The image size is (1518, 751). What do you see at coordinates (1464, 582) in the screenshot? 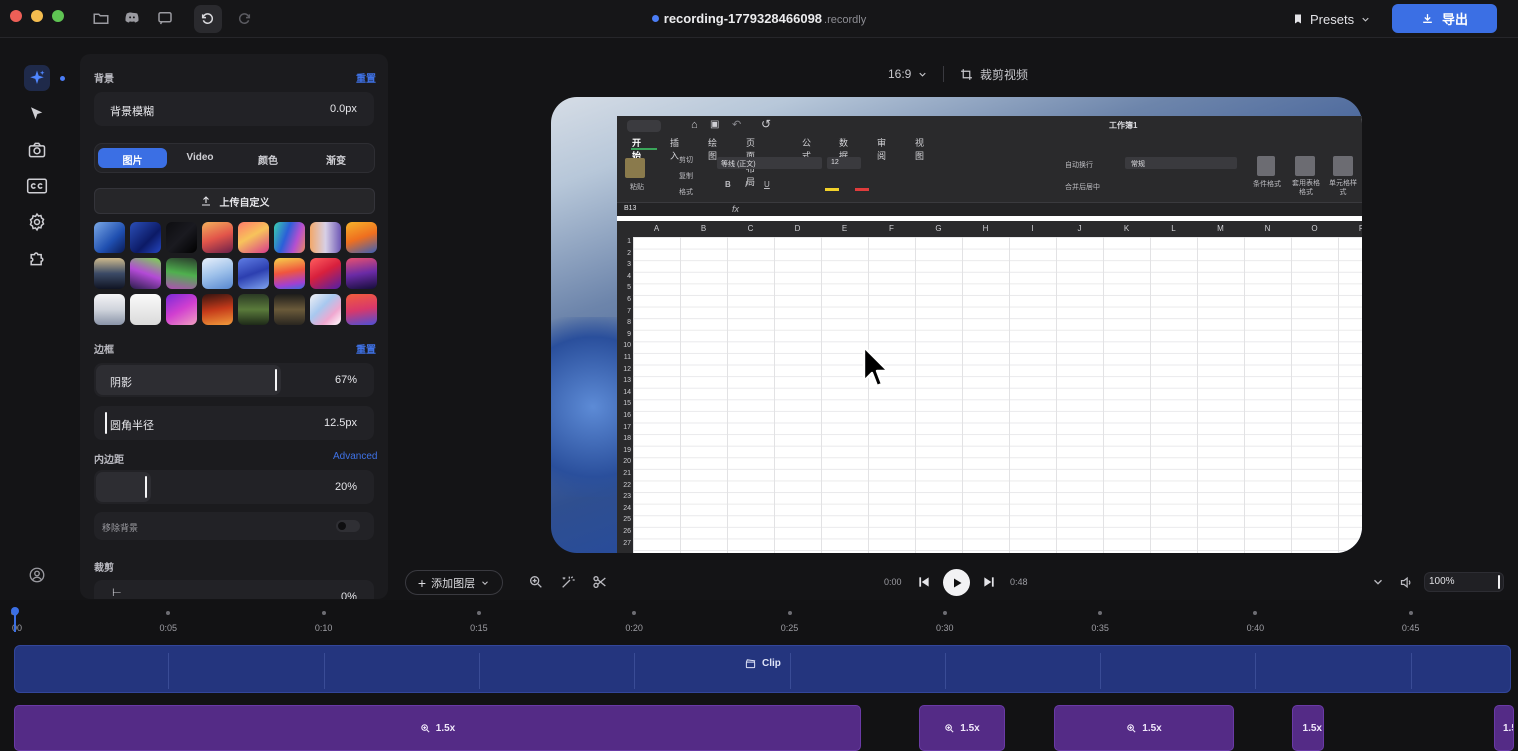
I see `zoom-level-slider: 100%` at bounding box center [1464, 582].